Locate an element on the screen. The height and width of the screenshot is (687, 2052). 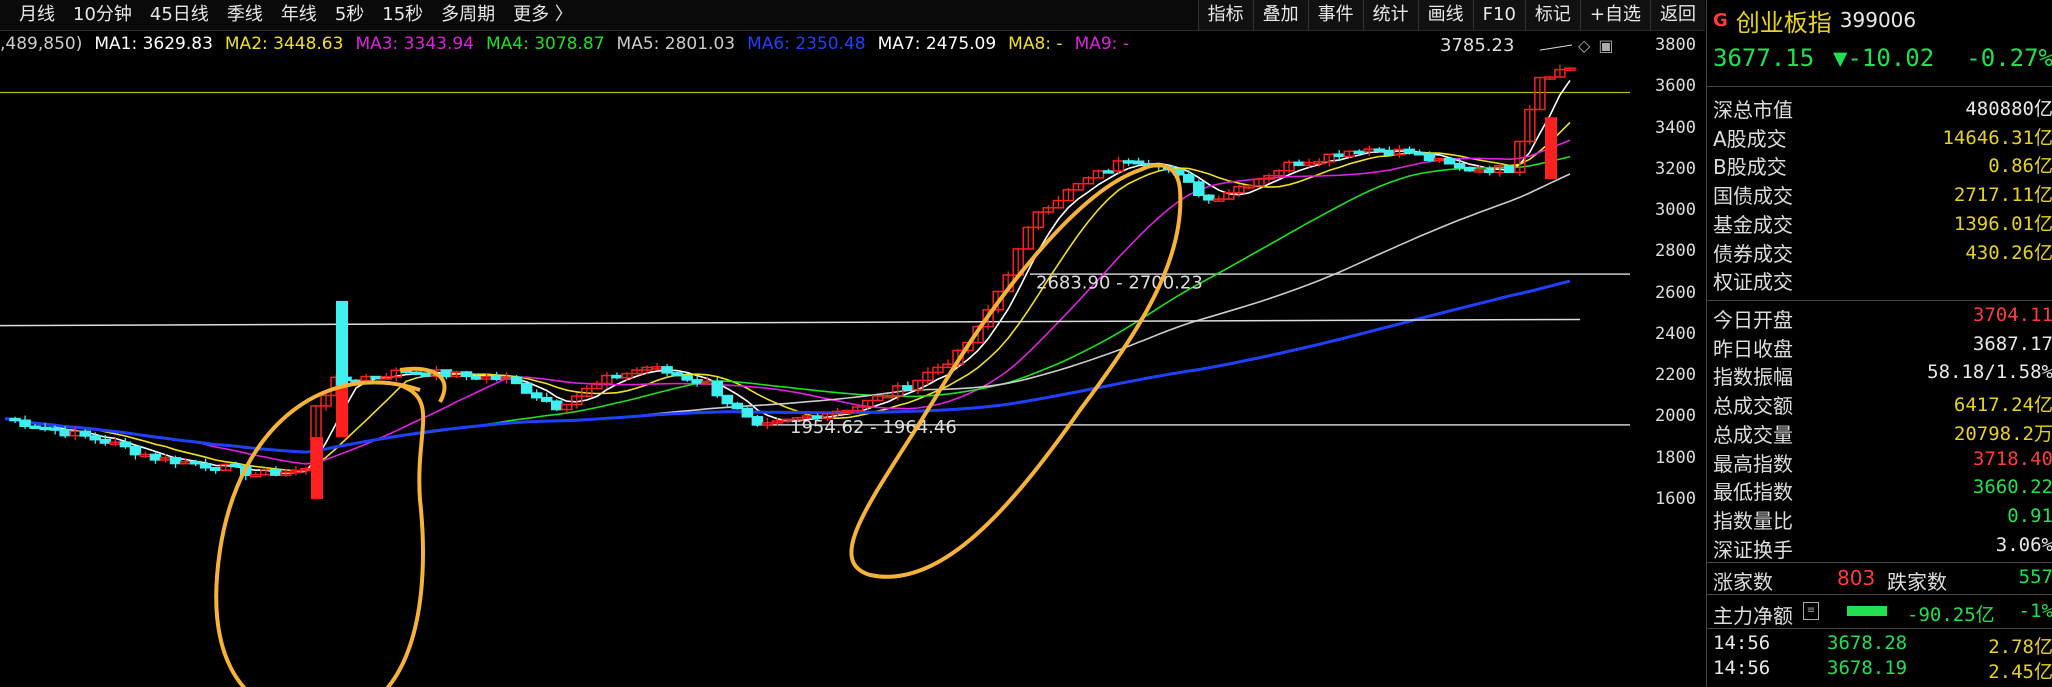
flow-pct: -1% is located at coordinates (2035, 611).